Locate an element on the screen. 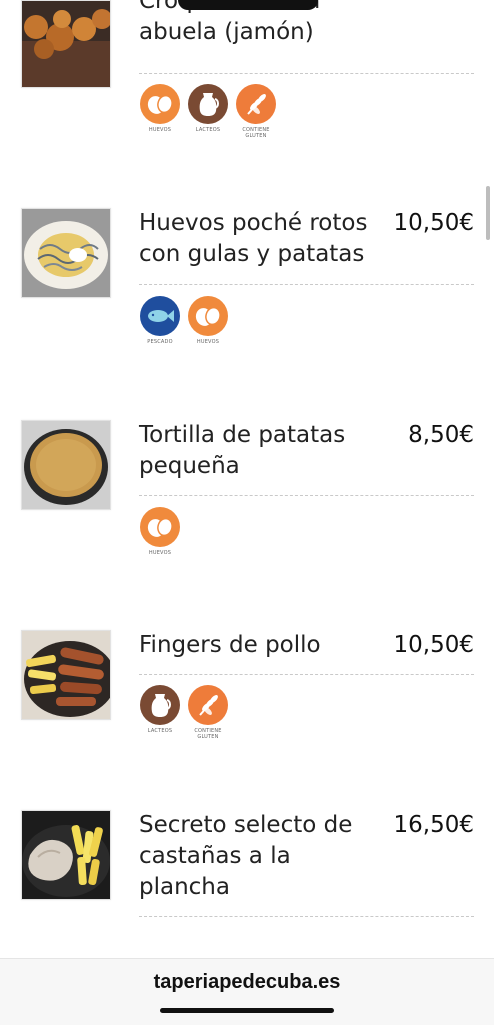 The image size is (494, 1025). allergen-list: HUEVOS is located at coordinates (160, 531).